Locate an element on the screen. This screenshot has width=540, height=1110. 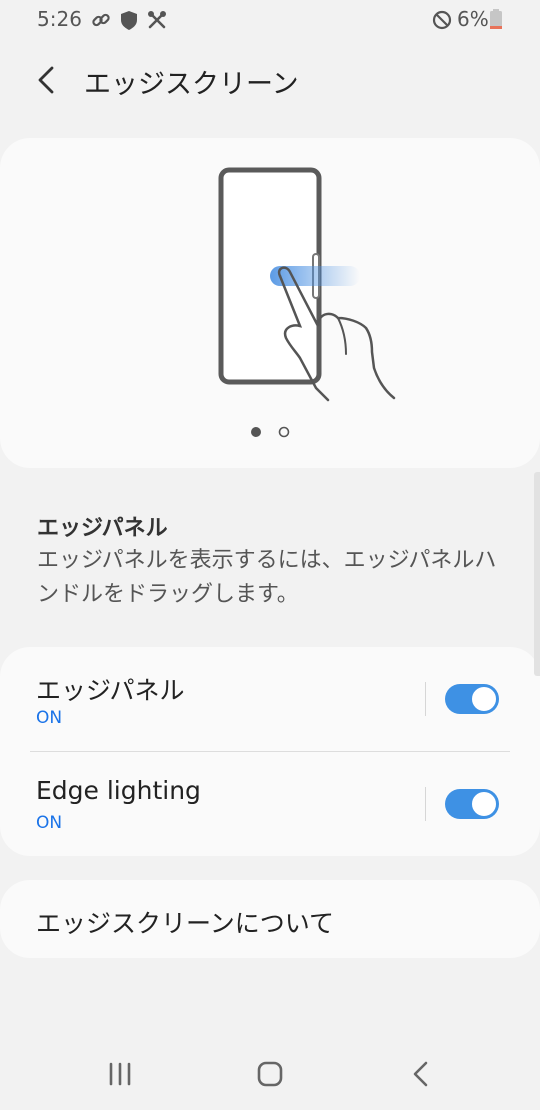
tools-icon is located at coordinates (157, 20).